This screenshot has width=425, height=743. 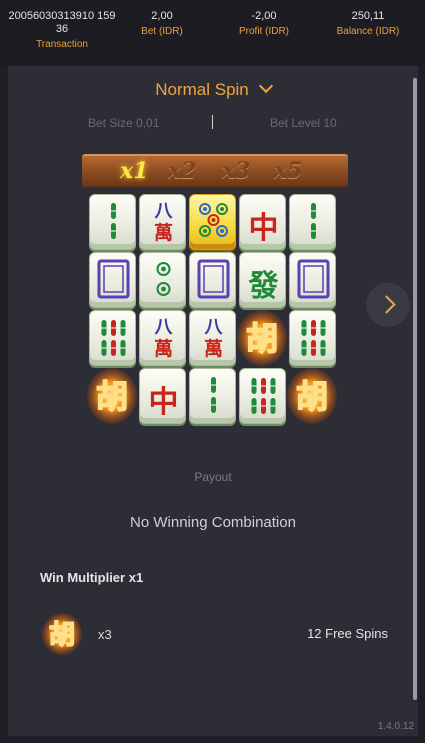 What do you see at coordinates (212, 222) in the screenshot?
I see `tile-dots-5-gold` at bounding box center [212, 222].